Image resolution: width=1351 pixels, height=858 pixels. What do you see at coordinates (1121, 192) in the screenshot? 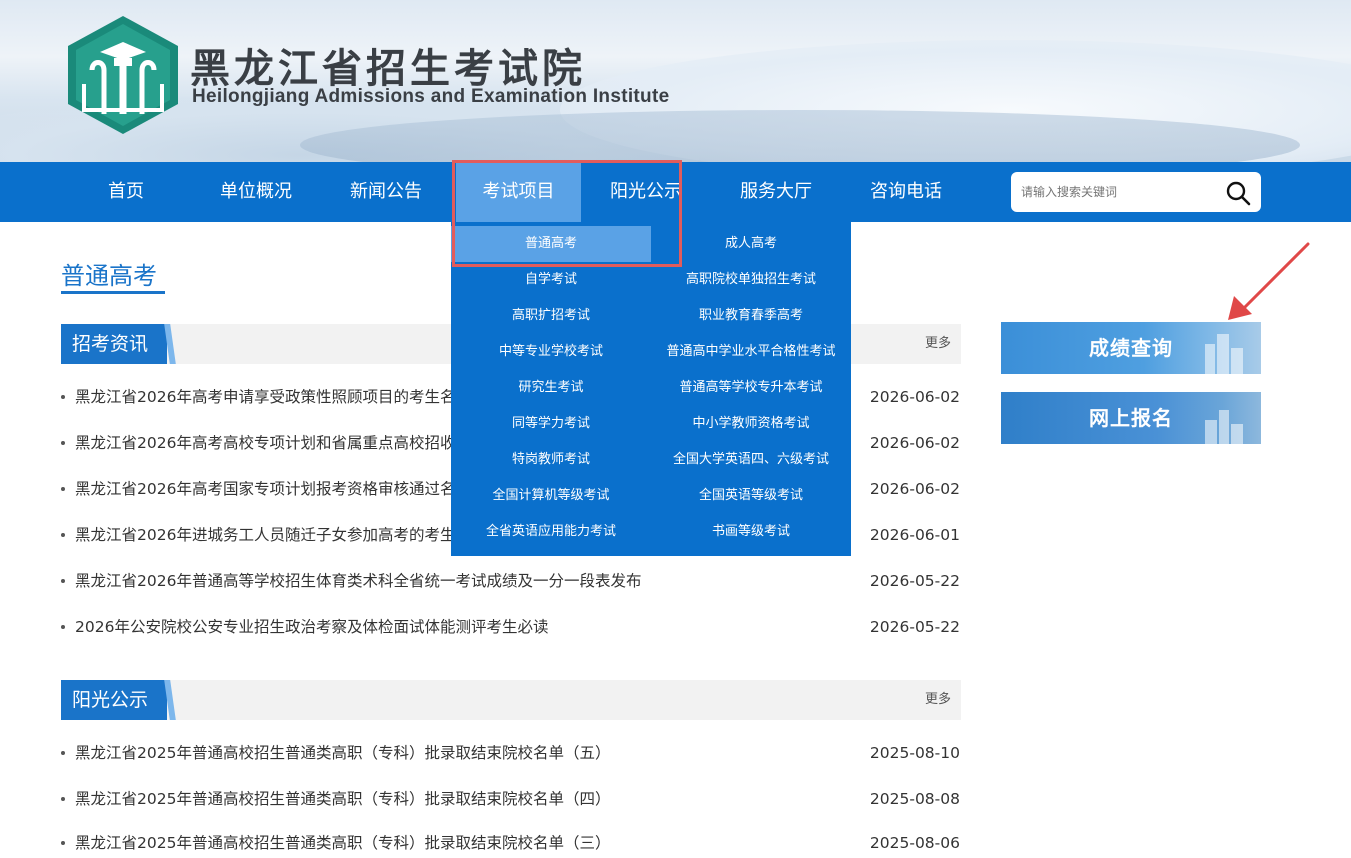
I see `search-input` at bounding box center [1121, 192].